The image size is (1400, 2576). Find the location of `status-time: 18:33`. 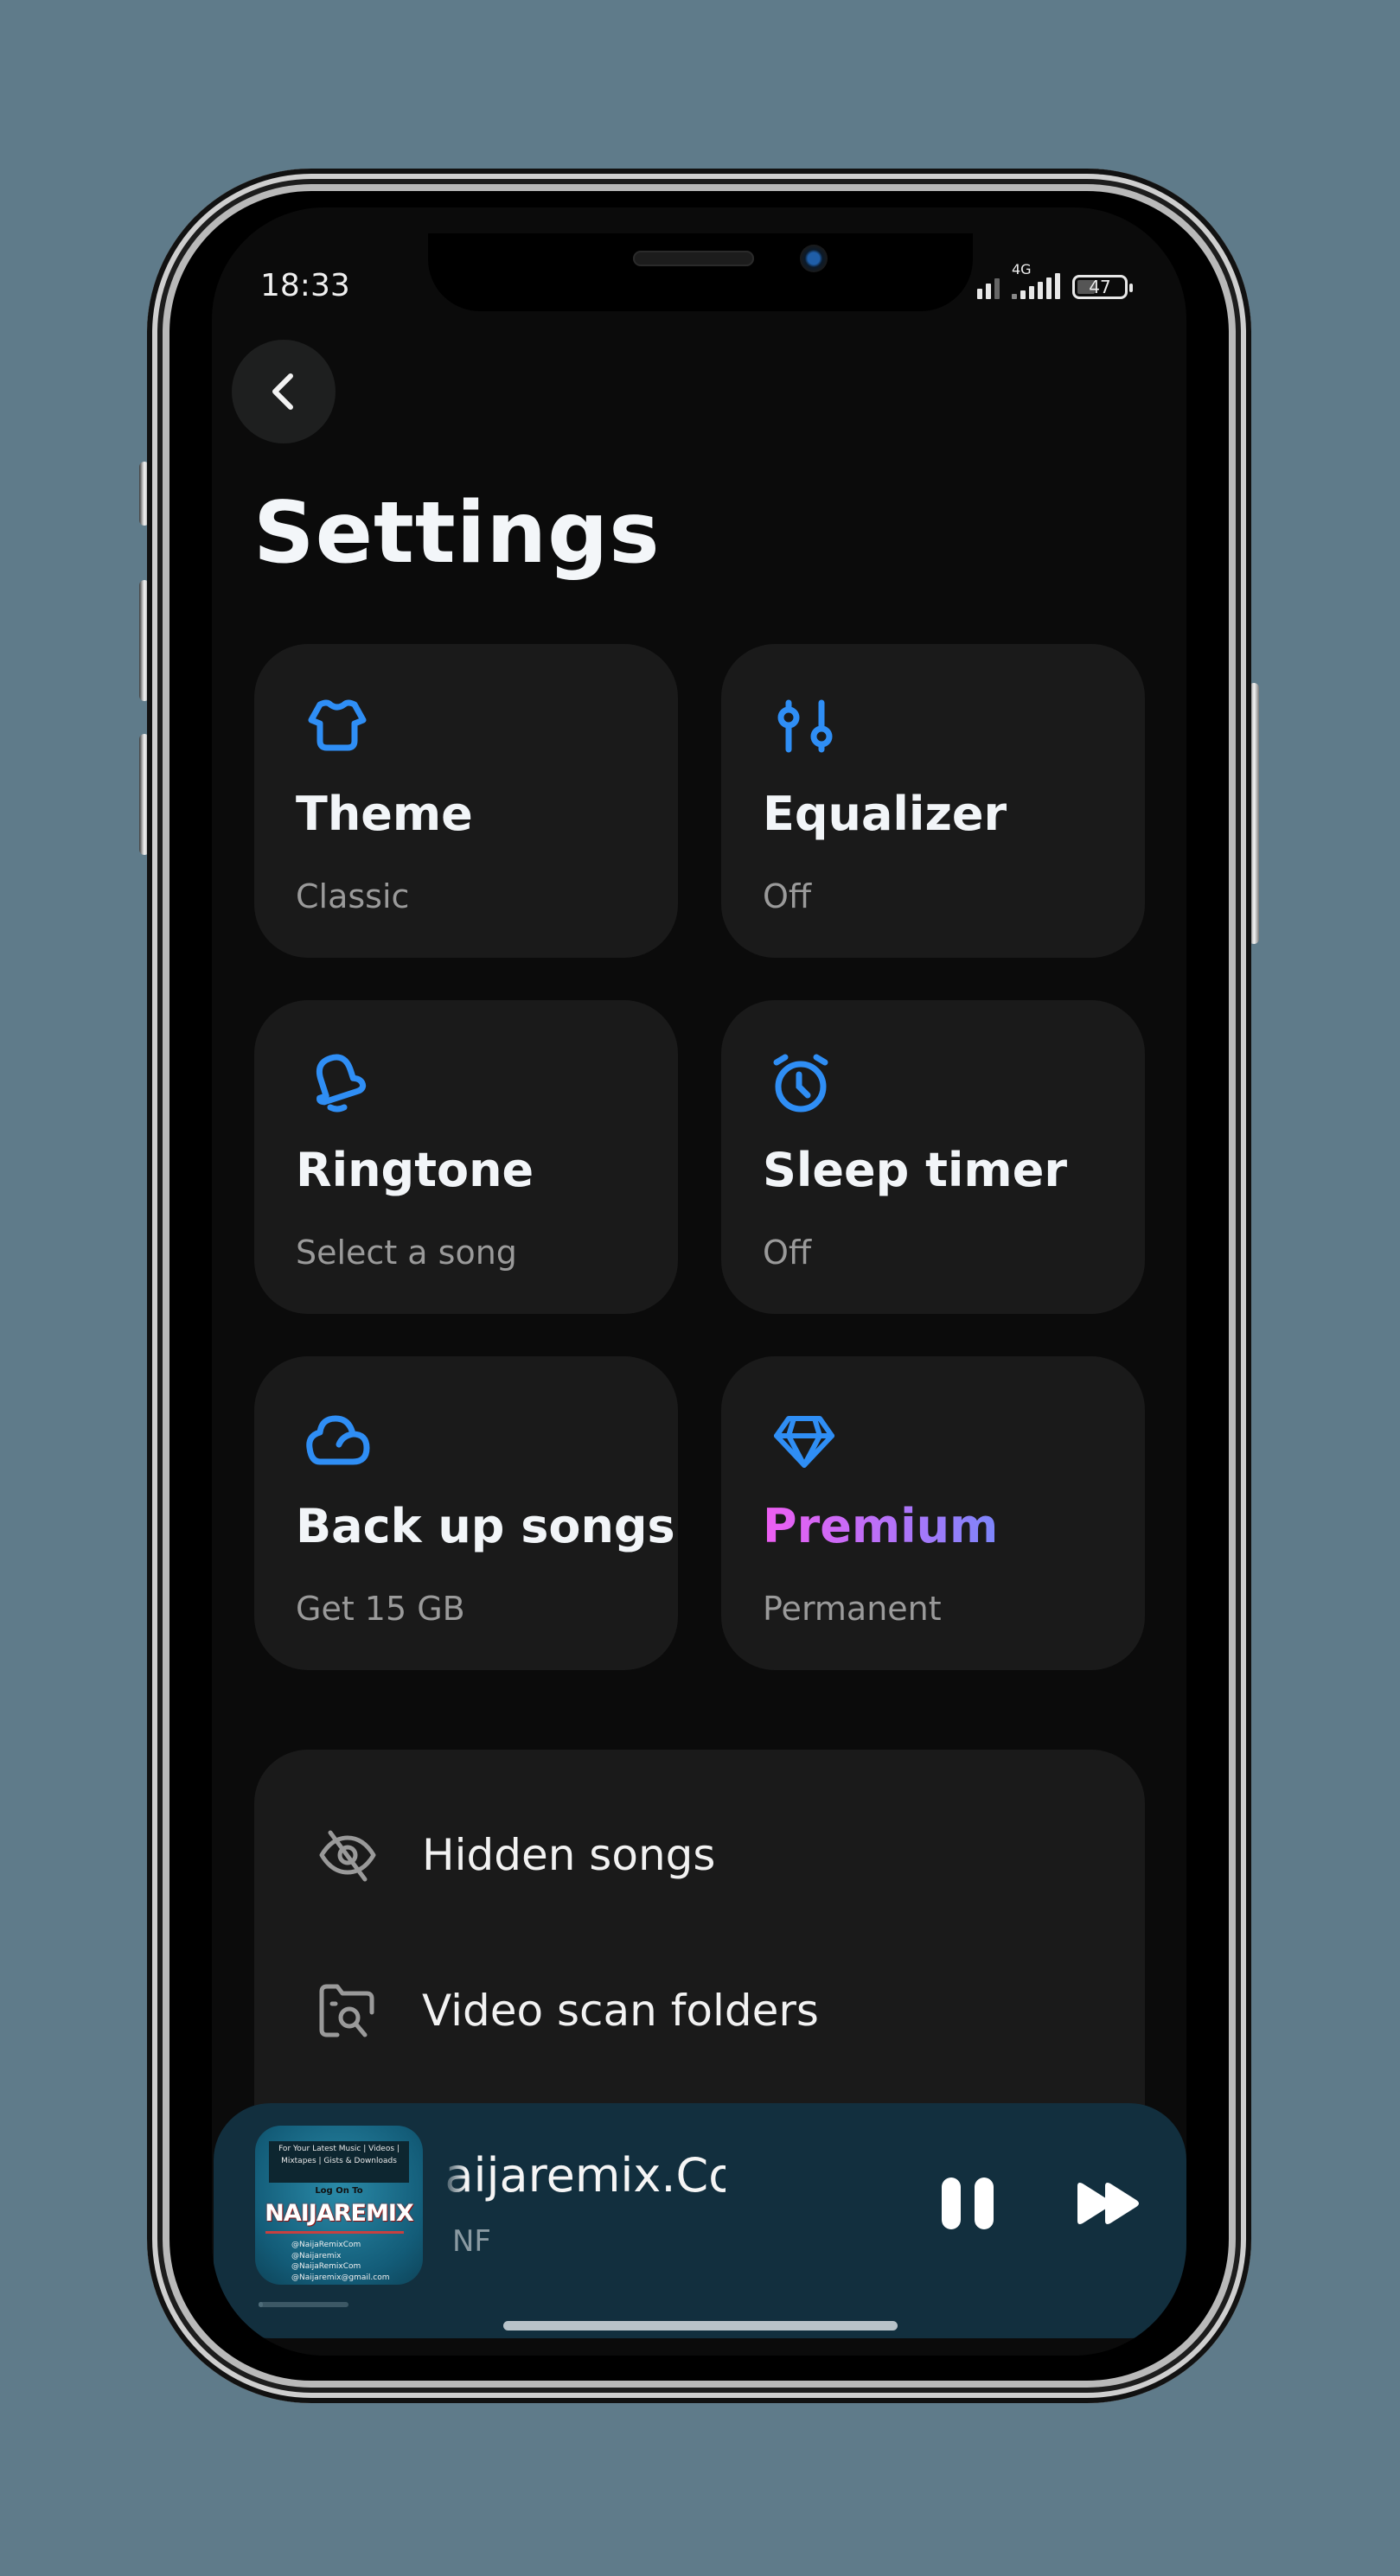

status-time: 18:33 is located at coordinates (305, 285).